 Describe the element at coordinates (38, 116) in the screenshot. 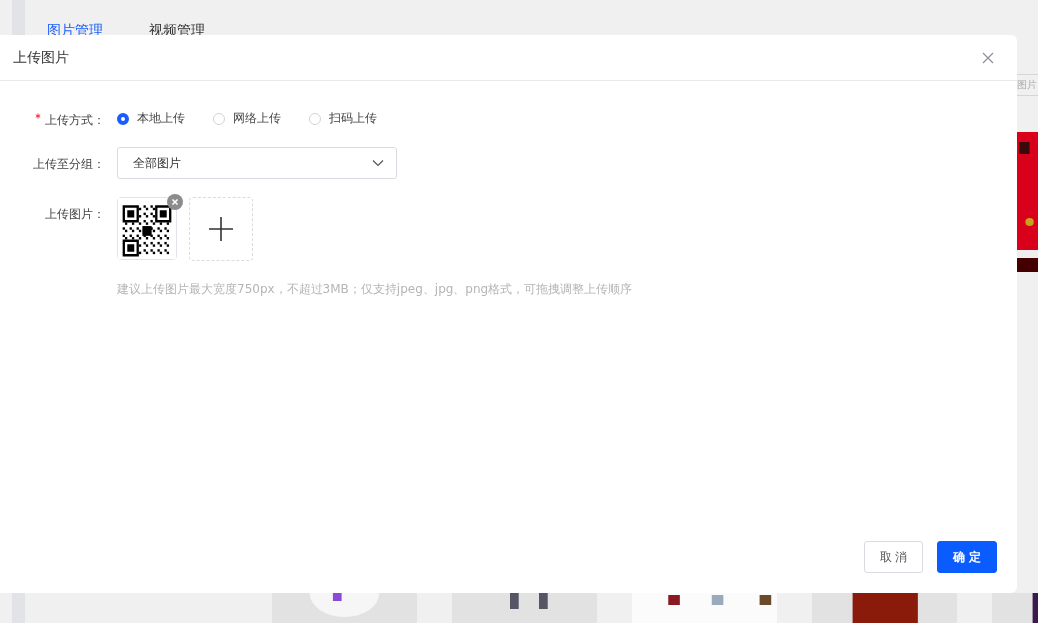

I see `required-icon` at that location.